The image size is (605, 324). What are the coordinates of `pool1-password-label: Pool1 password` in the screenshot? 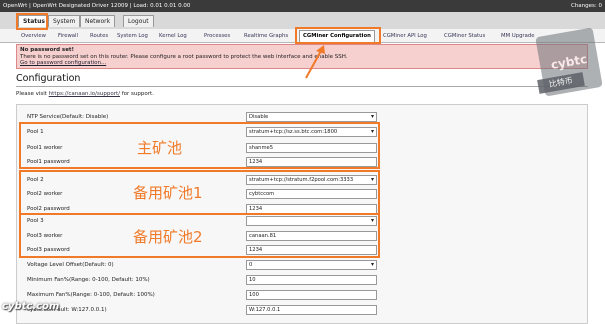 It's located at (48, 162).